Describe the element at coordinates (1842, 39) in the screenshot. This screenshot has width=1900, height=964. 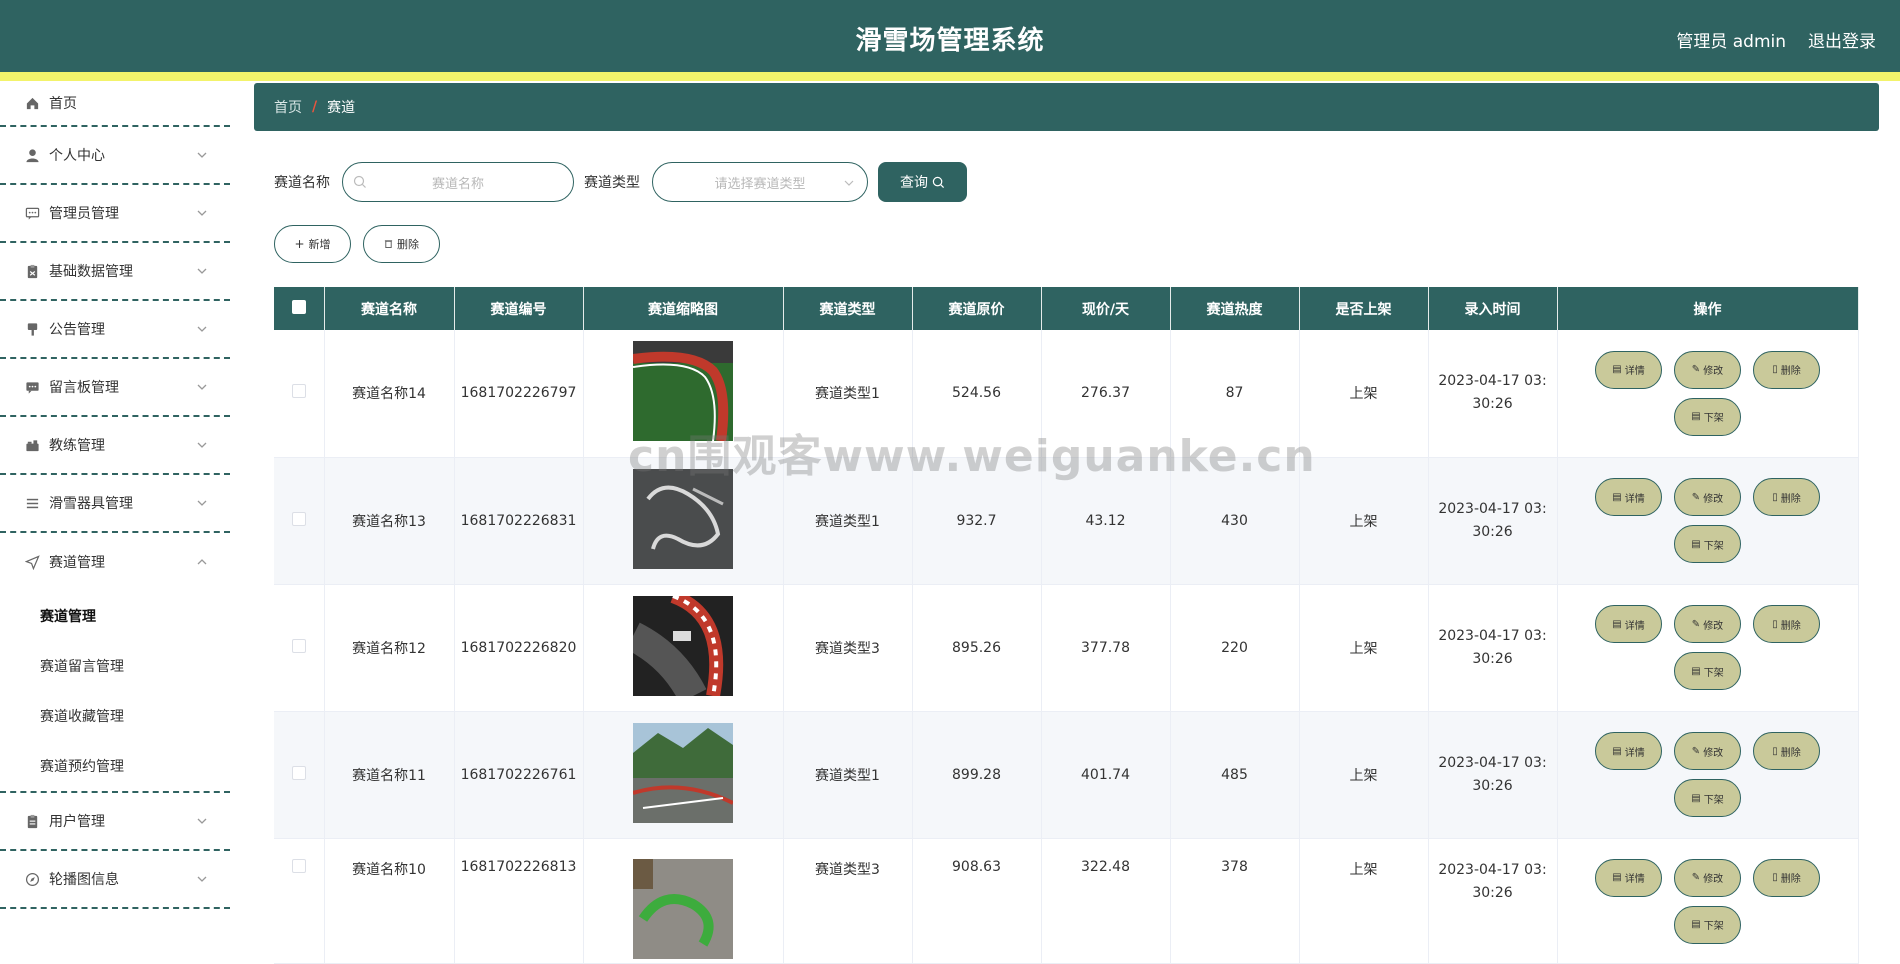
I see `logout-link: 退出登录` at that location.